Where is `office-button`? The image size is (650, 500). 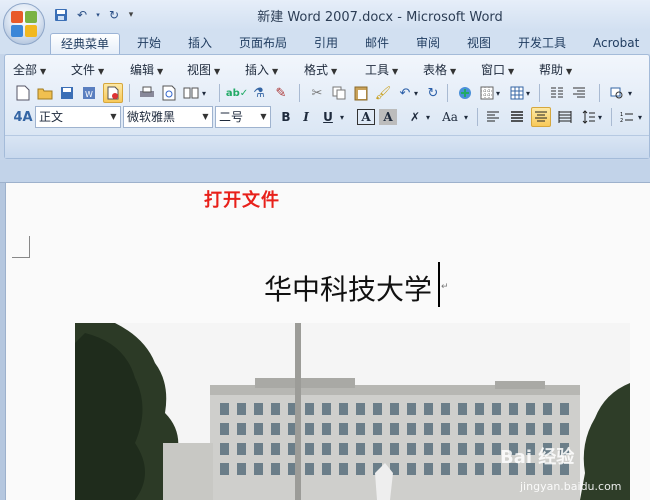 office-button is located at coordinates (24, 24).